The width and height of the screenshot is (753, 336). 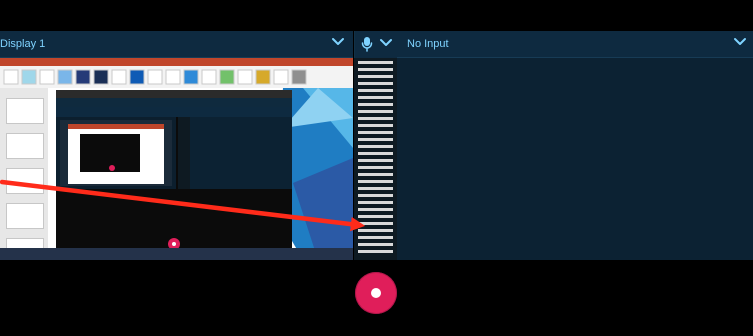 I want to click on secondary-source-header: No Input, so click(x=575, y=44).